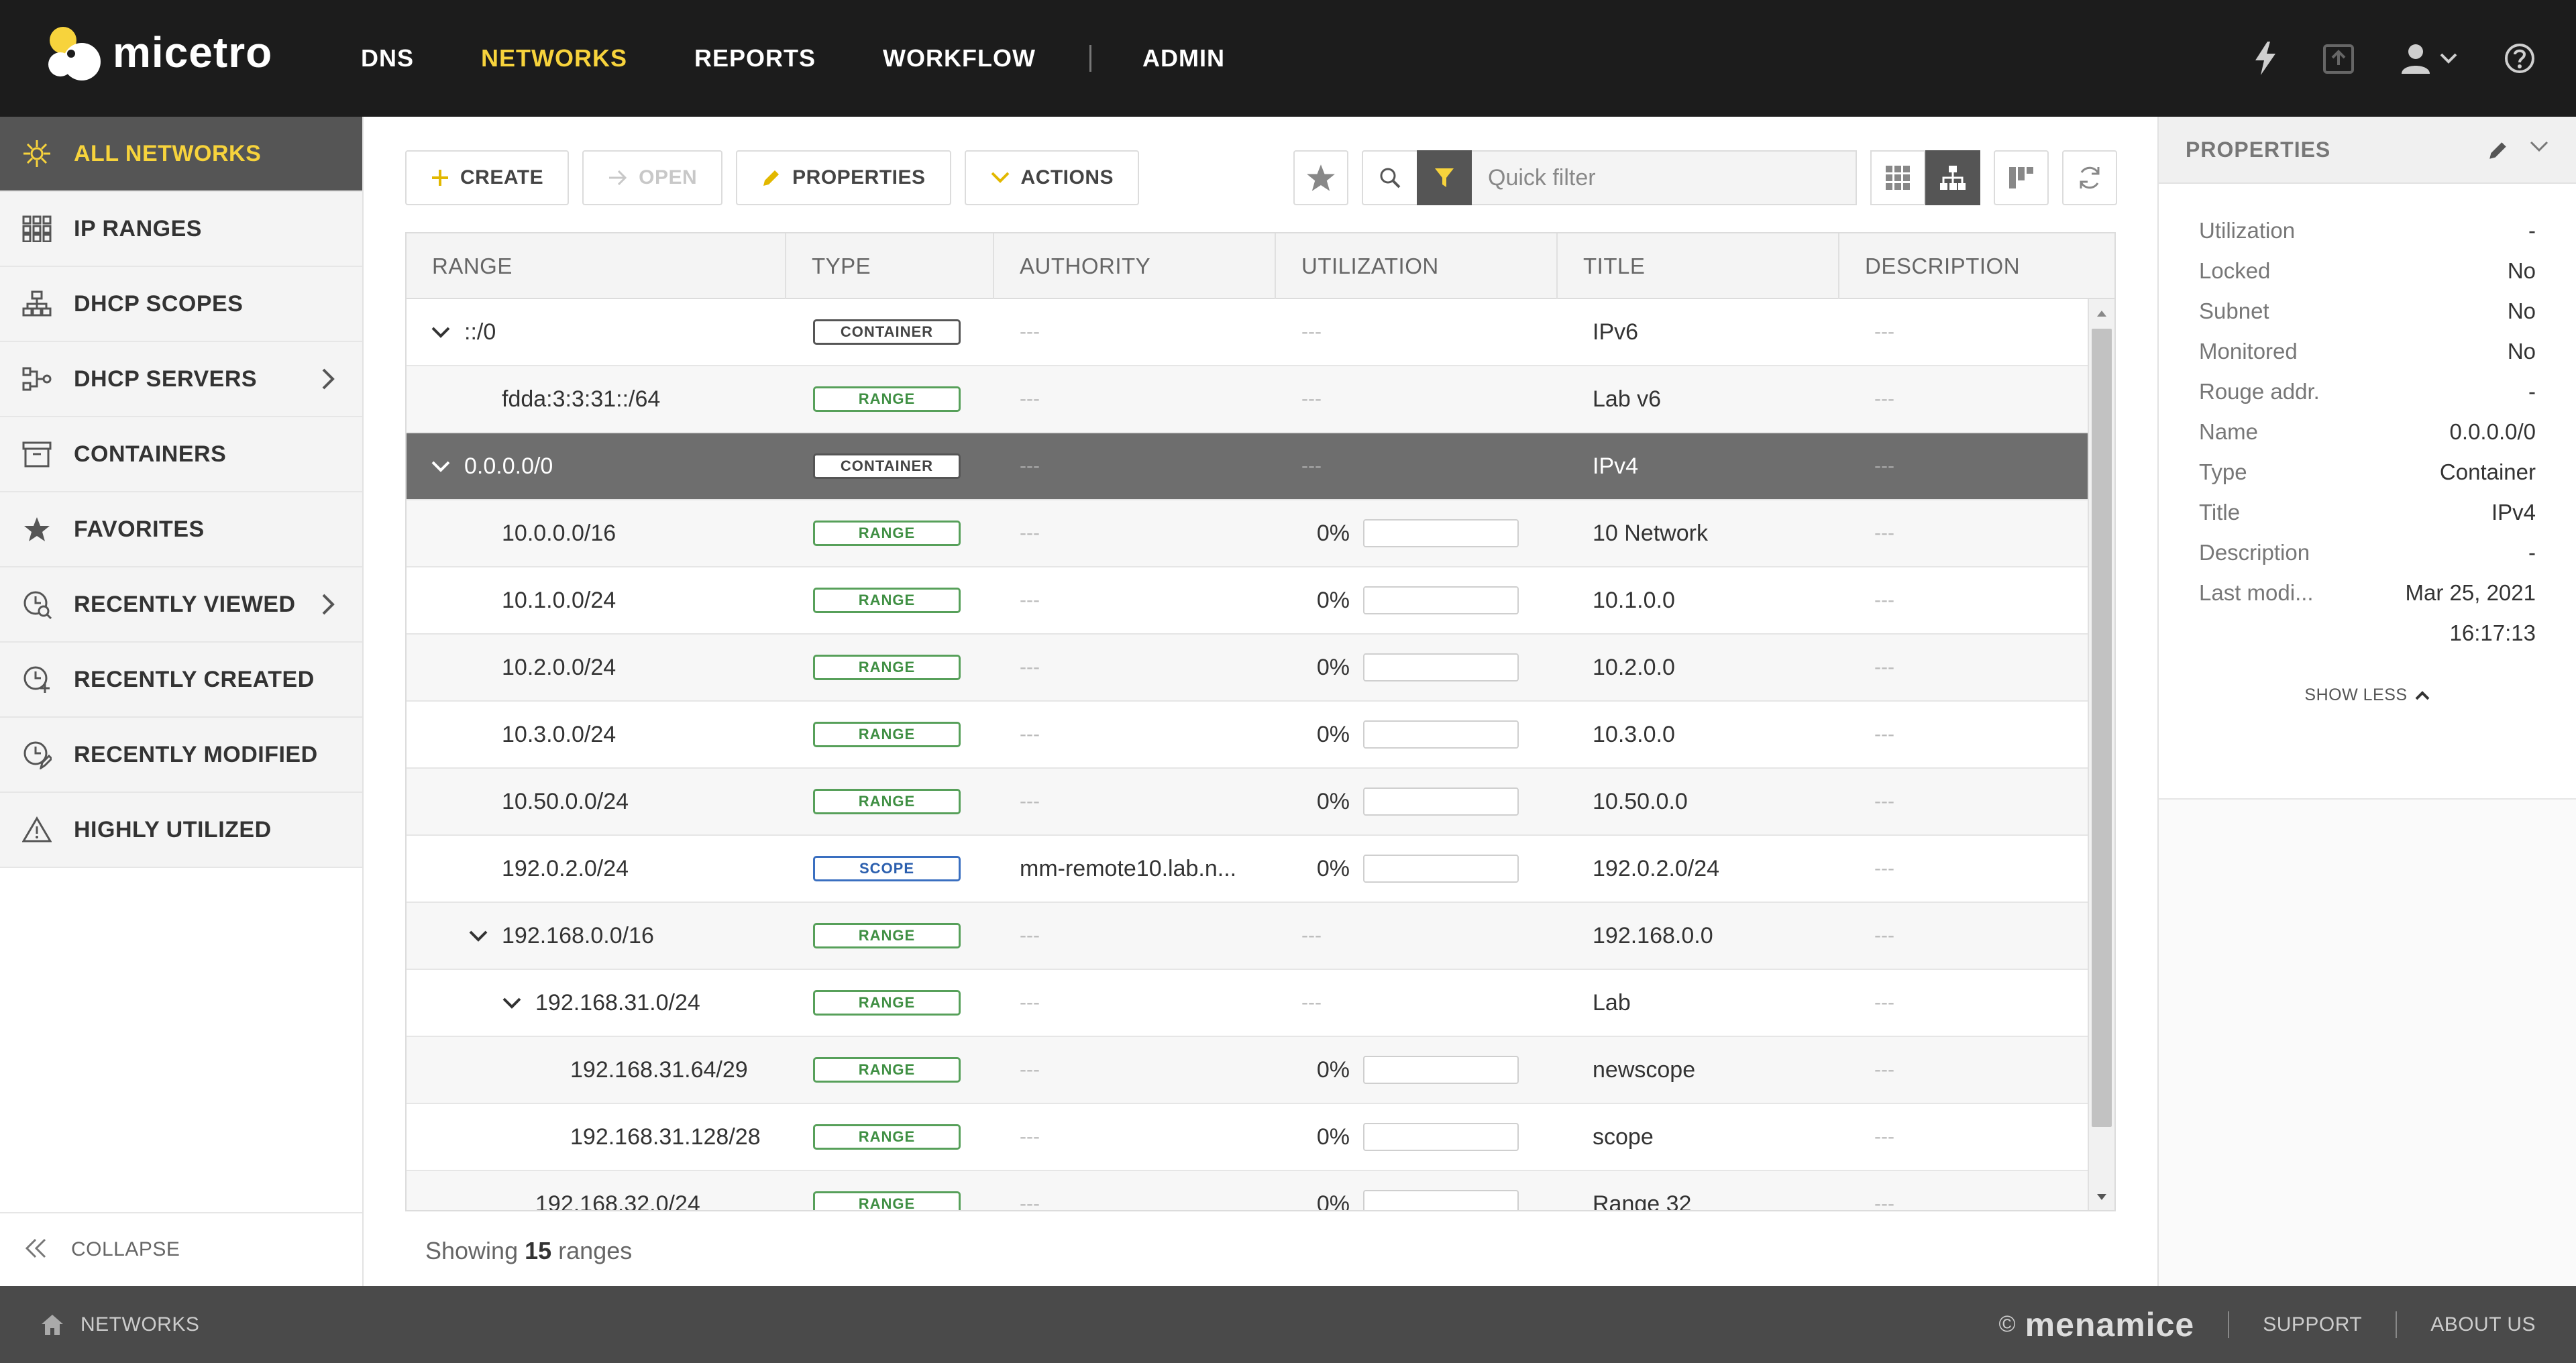  What do you see at coordinates (2539, 152) in the screenshot?
I see `chevron-down-icon` at bounding box center [2539, 152].